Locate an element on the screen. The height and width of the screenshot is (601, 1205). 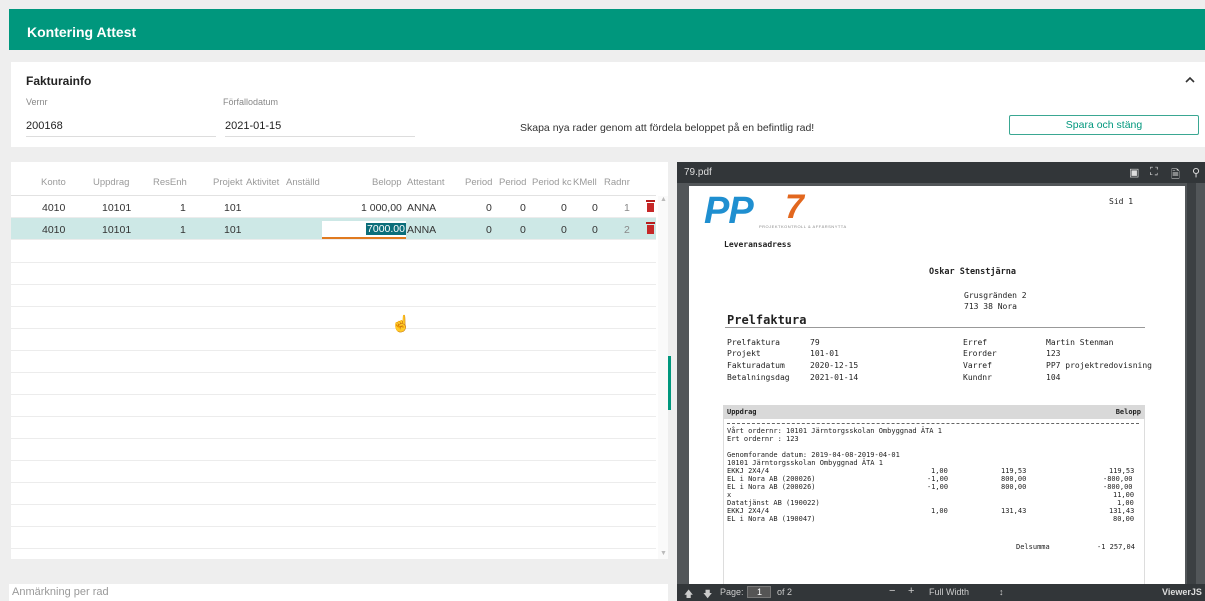
logo-tagline: PROJEKTKONTROLL & AFFÄRSNYTTA is located at coordinates (803, 226).